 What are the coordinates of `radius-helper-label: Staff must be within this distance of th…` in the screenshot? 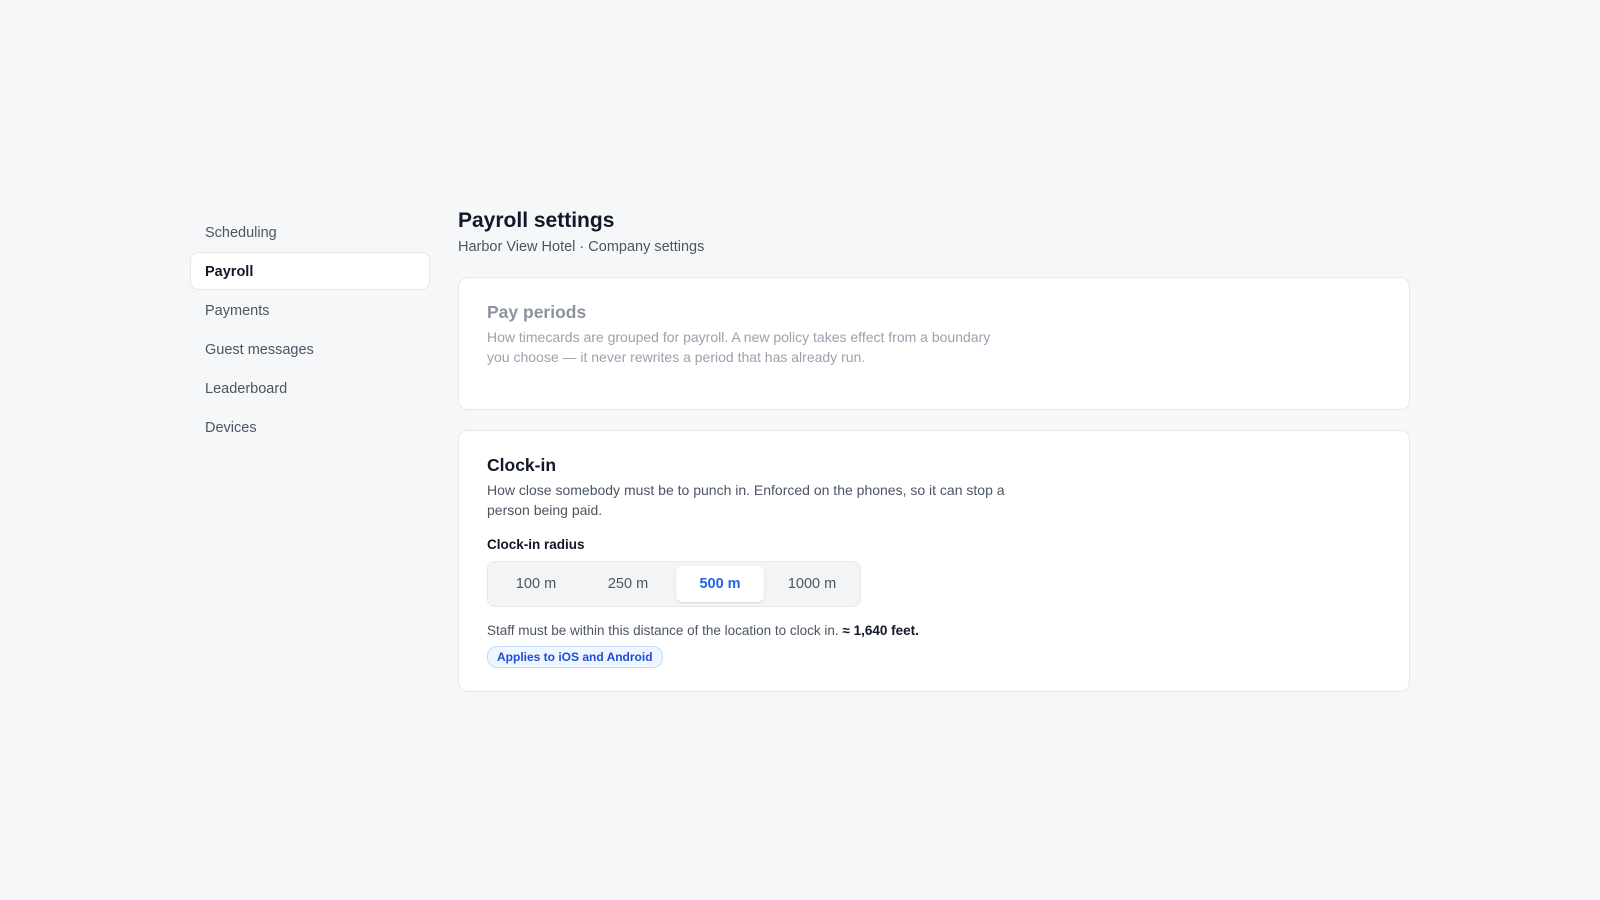 It's located at (663, 630).